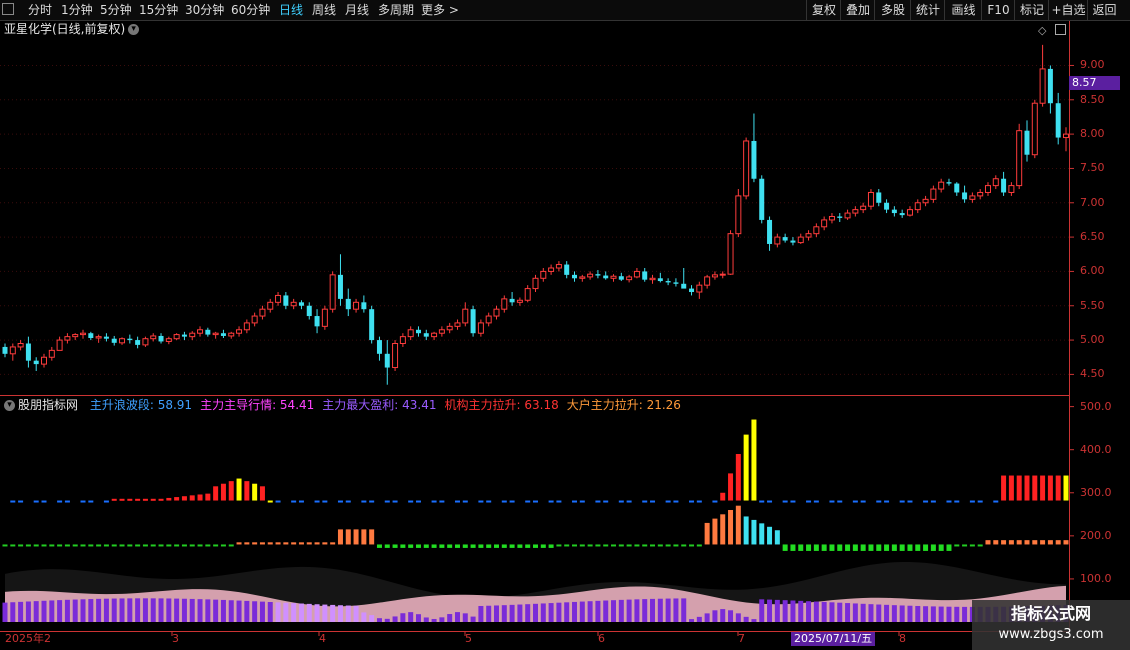 The height and width of the screenshot is (650, 1130). What do you see at coordinates (623, 405) in the screenshot?
I see `indicator-legend-item: 大户主力拉升: 21.26` at bounding box center [623, 405].